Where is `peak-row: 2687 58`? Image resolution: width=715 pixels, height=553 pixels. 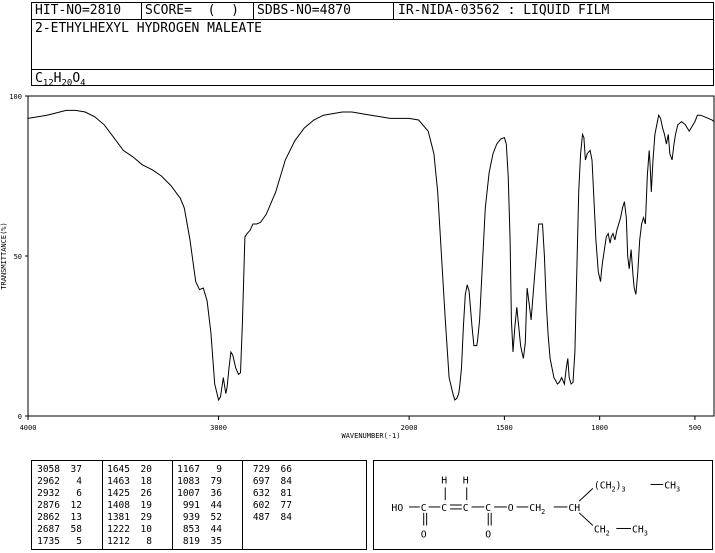
peak-row: 2687 58 is located at coordinates (59, 530).